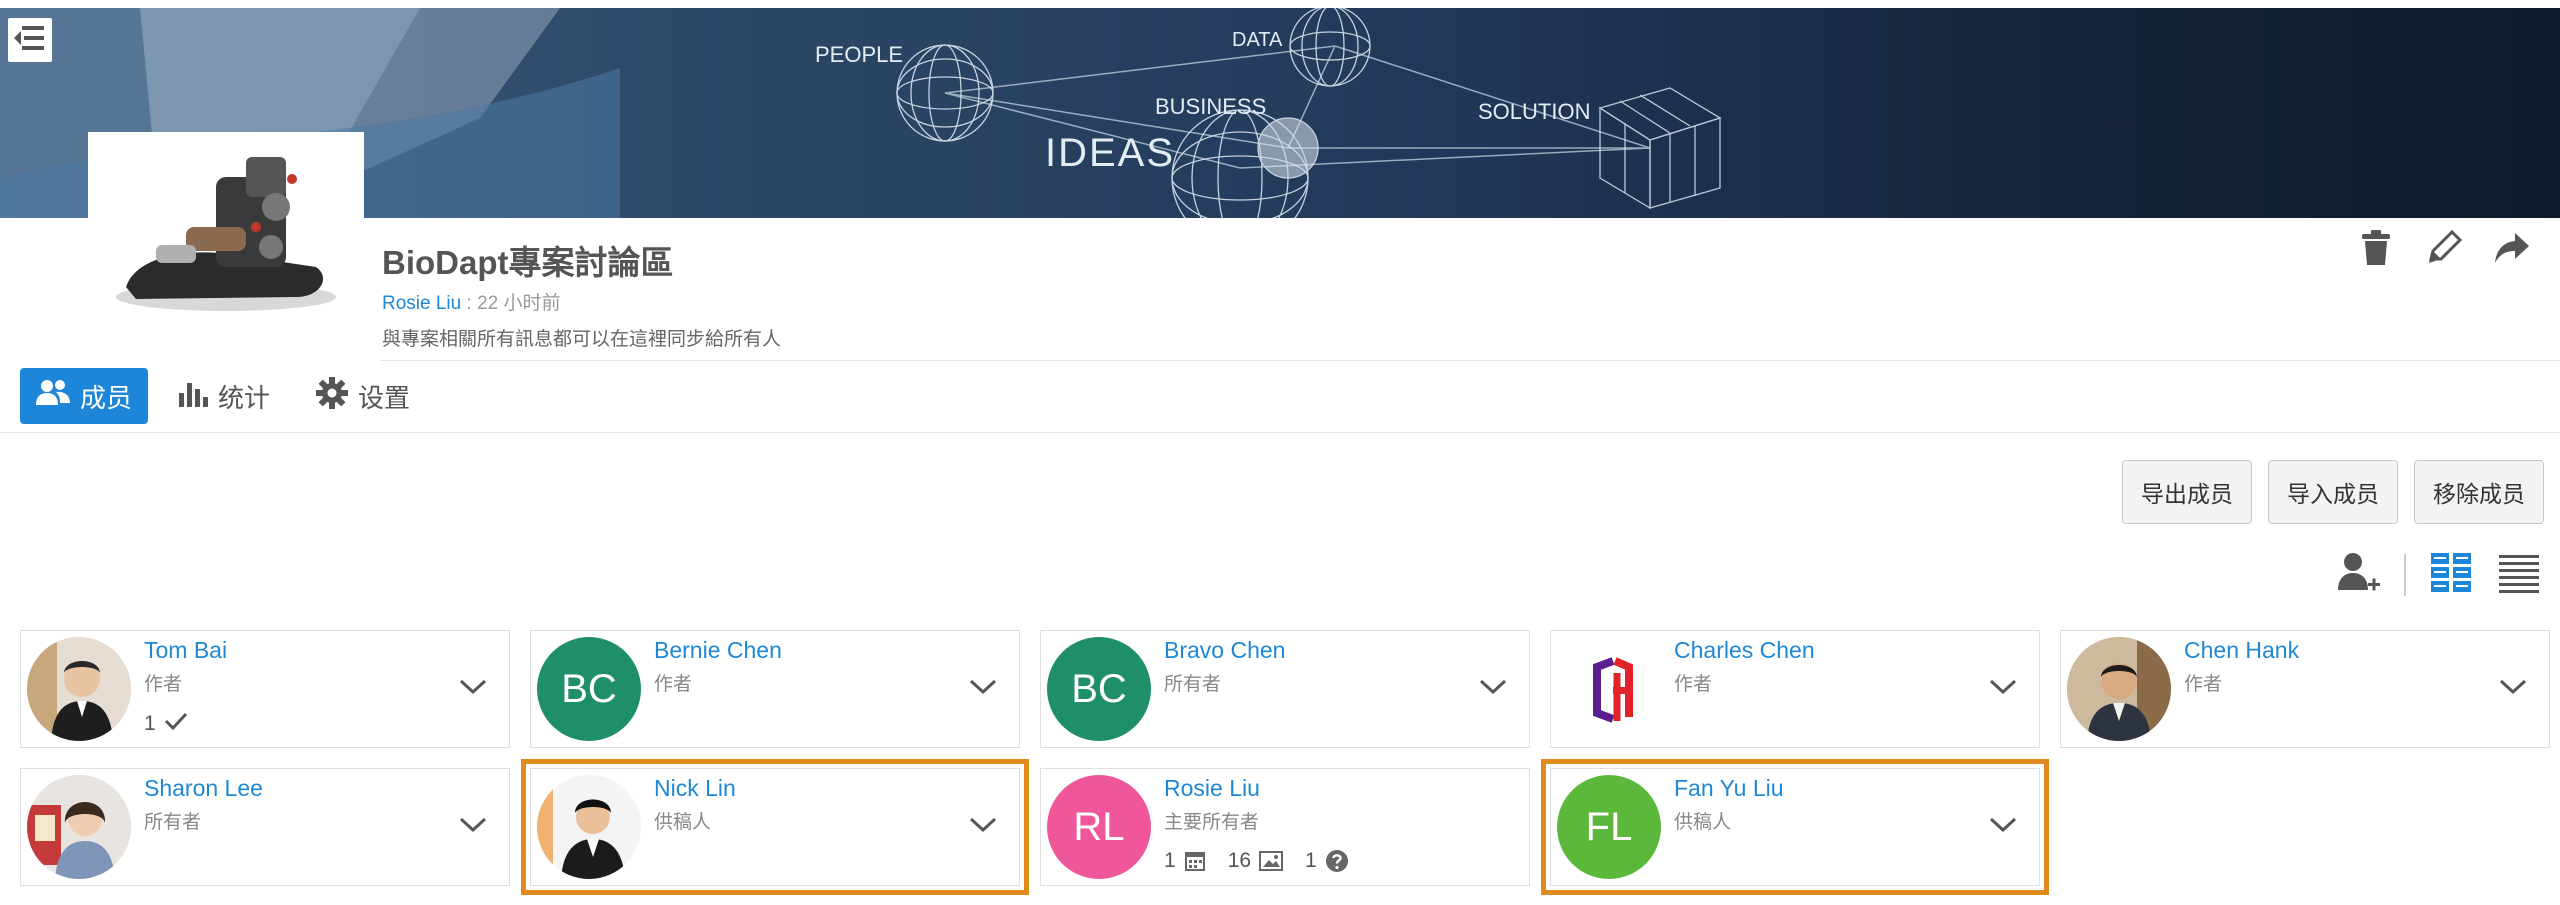  What do you see at coordinates (1195, 861) in the screenshot?
I see `calendar-icon` at bounding box center [1195, 861].